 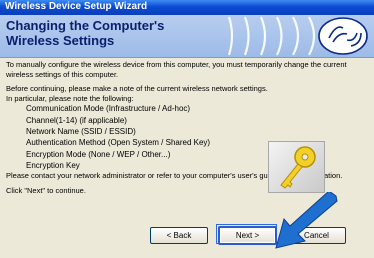 What do you see at coordinates (187, 57) in the screenshot?
I see `header-separator` at bounding box center [187, 57].